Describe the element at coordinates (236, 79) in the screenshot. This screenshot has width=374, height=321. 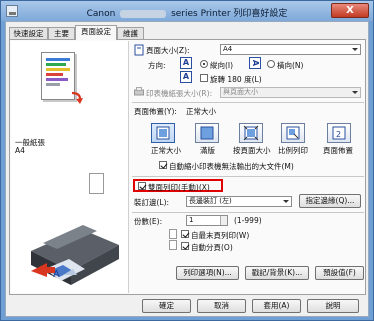
I see `rotate-180-label: 旋轉 180 度(L)` at that location.